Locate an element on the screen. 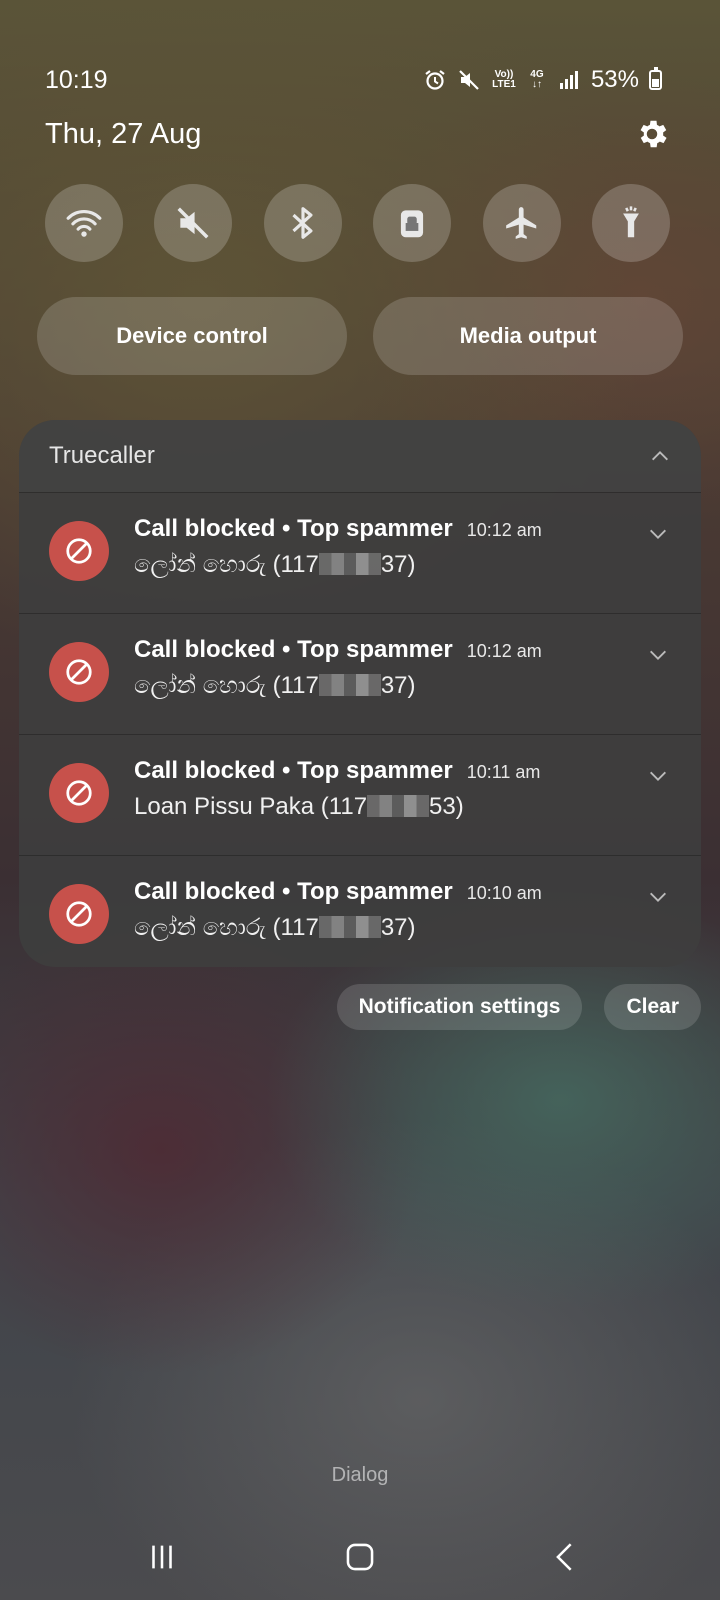  lock-icon is located at coordinates (412, 224).